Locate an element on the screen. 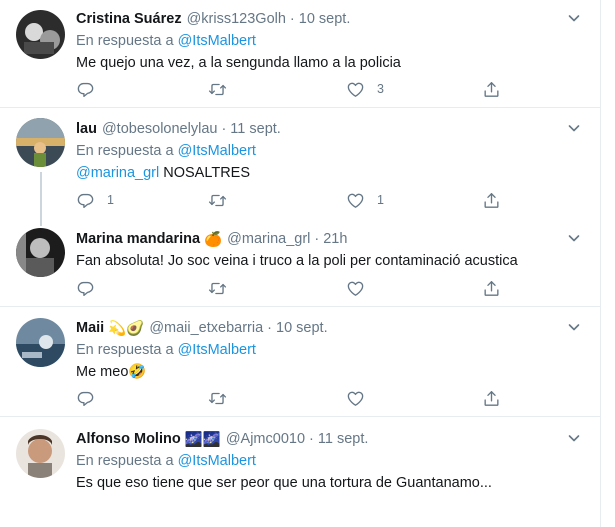 This screenshot has height=527, width=615. reply-button: 1 is located at coordinates (95, 200).